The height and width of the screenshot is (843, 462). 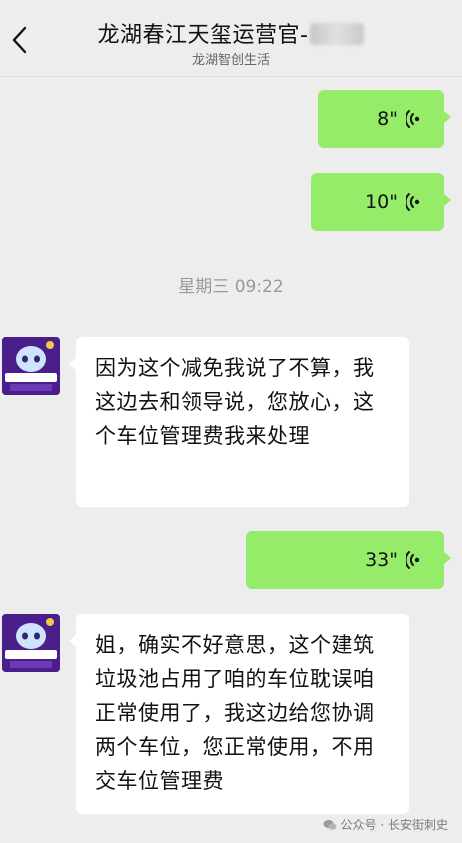 I want to click on voice-message: 8", so click(x=384, y=119).